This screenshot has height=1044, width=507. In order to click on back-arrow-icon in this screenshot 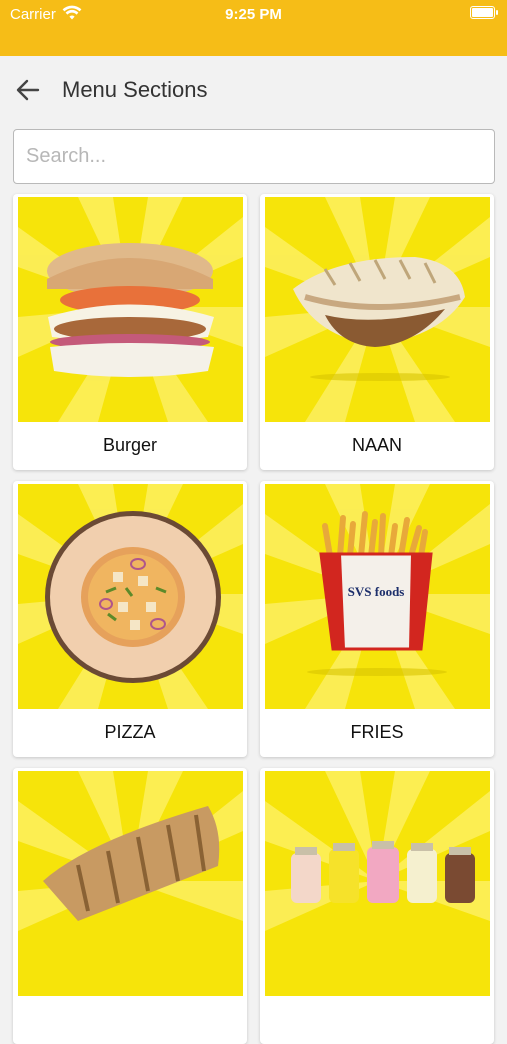, I will do `click(28, 90)`.